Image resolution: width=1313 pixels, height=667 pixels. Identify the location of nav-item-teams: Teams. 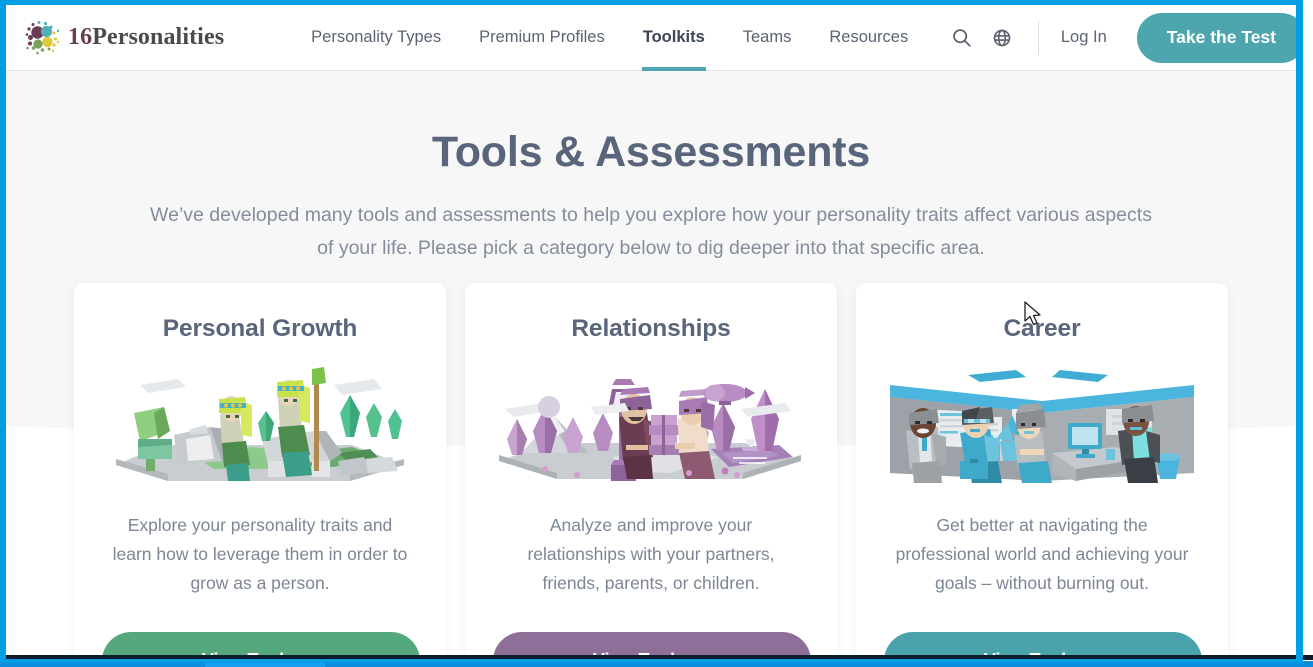
(767, 38).